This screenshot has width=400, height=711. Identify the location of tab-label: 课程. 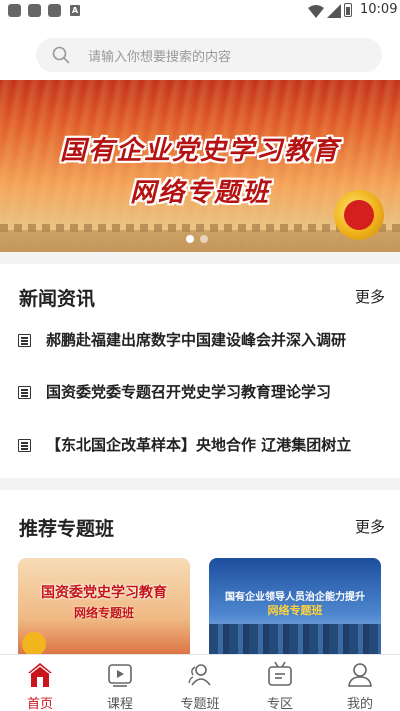
(119, 704).